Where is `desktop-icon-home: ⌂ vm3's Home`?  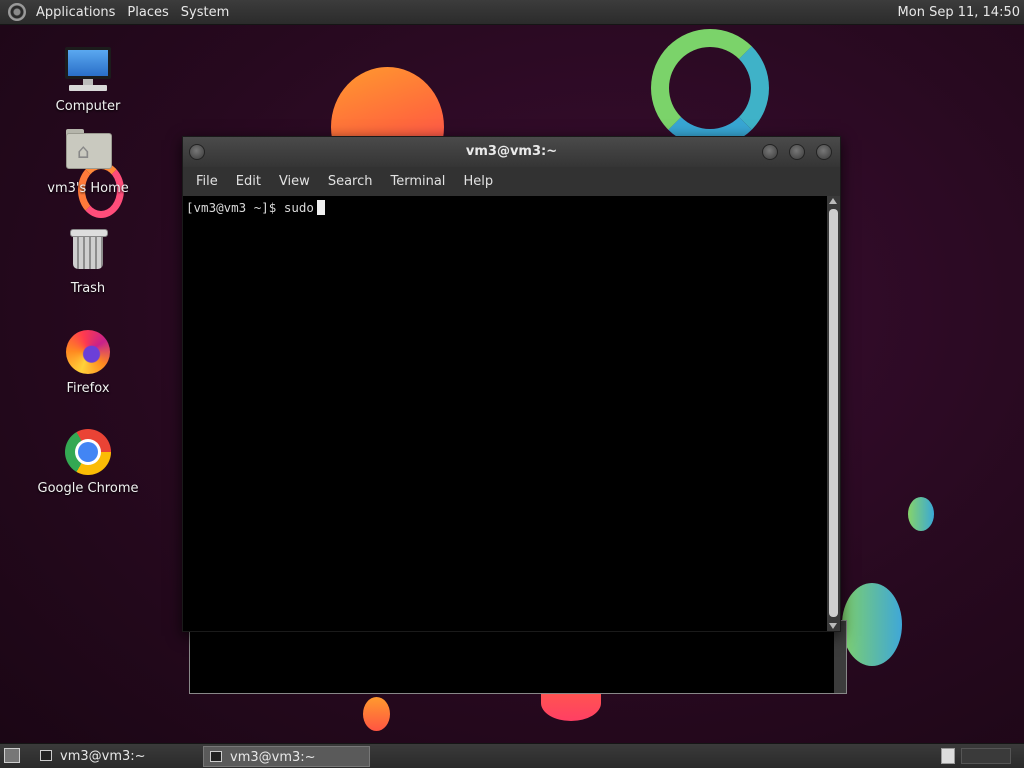
desktop-icon-home: ⌂ vm3's Home is located at coordinates (88, 161).